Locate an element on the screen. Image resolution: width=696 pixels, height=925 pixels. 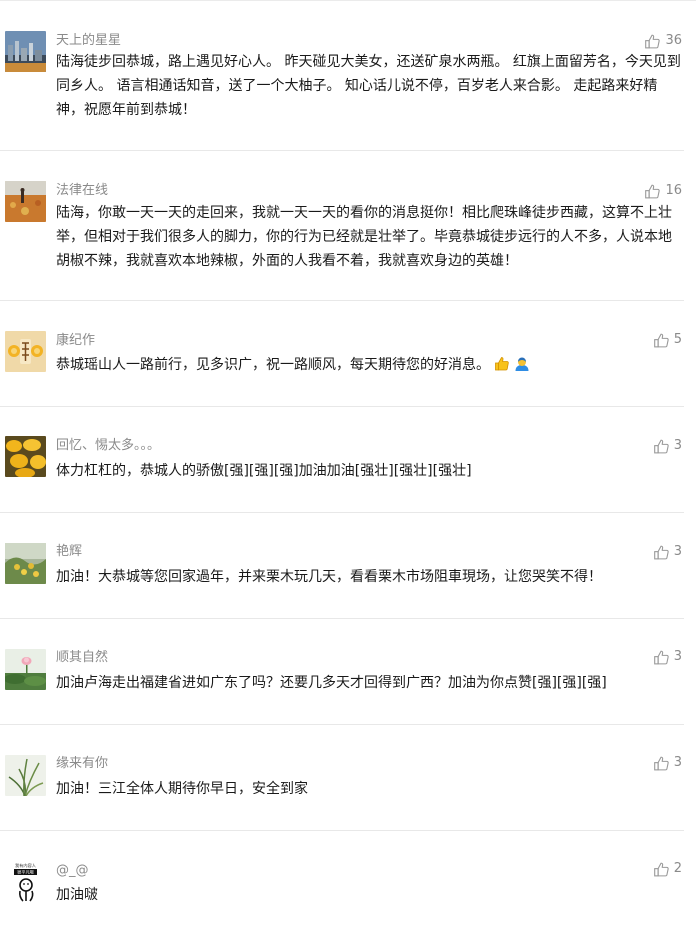
comment-text-wrapper: 恭城瑶山人一路前行，见多识广，祝一路顺风，每天期待您的好消息。 is located at coordinates (370, 365).